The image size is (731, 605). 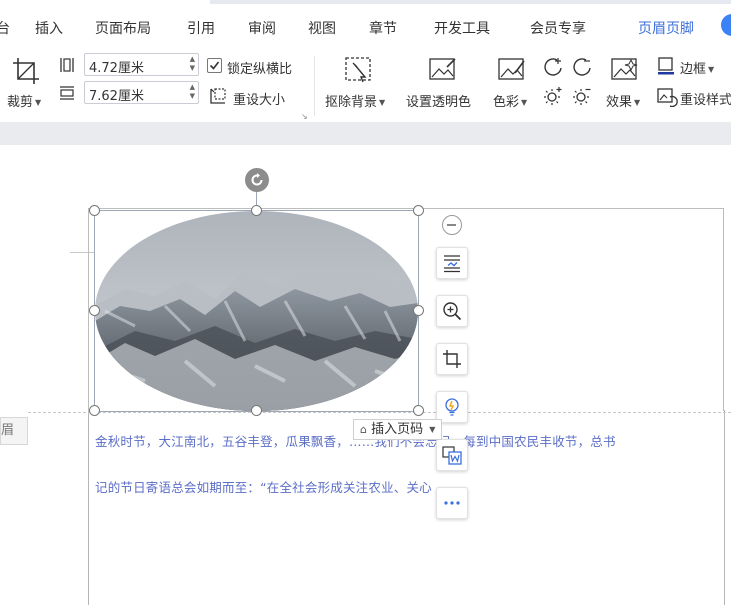 I want to click on increase-contrast-icon, so click(x=553, y=69).